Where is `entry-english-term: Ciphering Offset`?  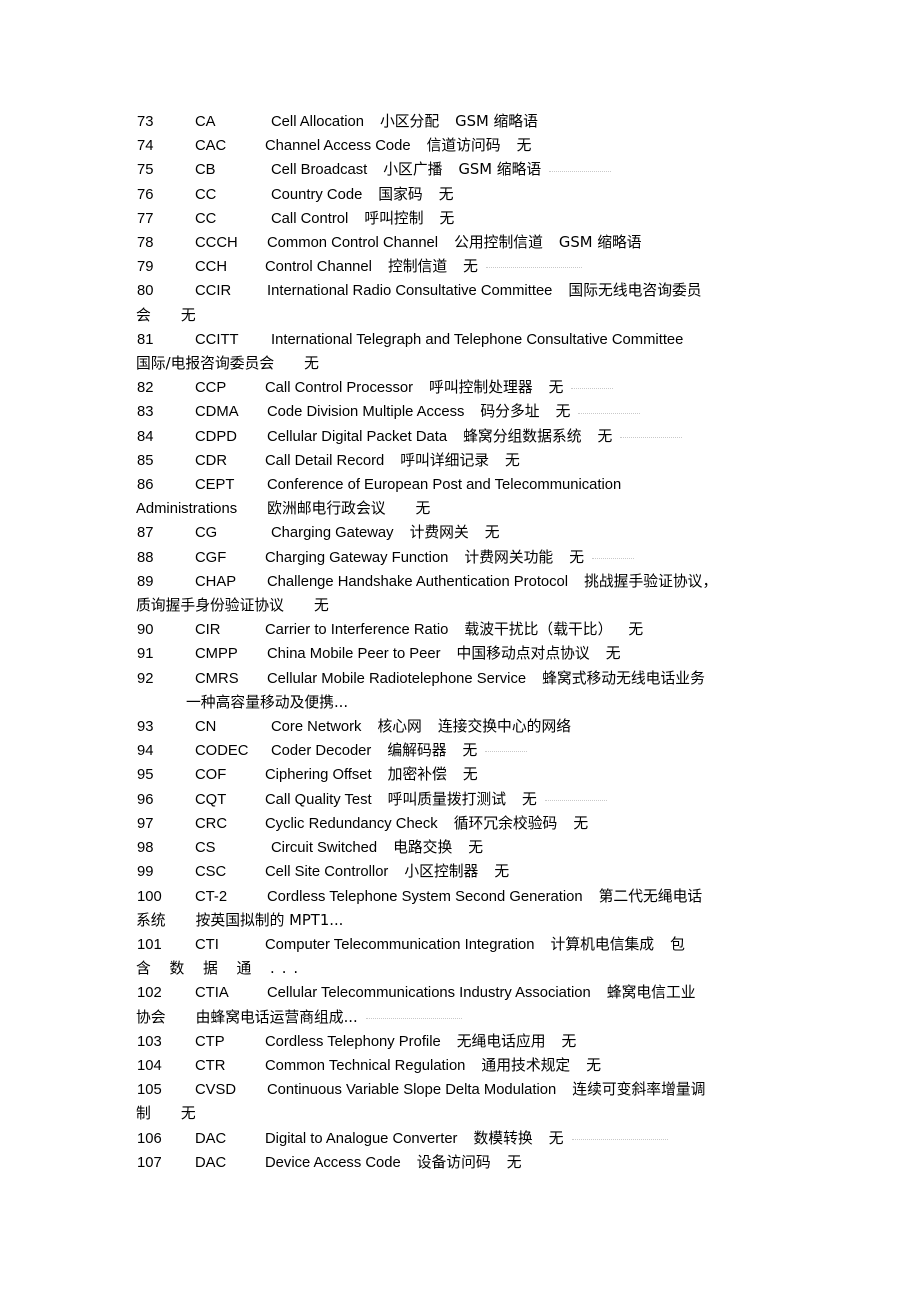 entry-english-term: Ciphering Offset is located at coordinates (318, 775).